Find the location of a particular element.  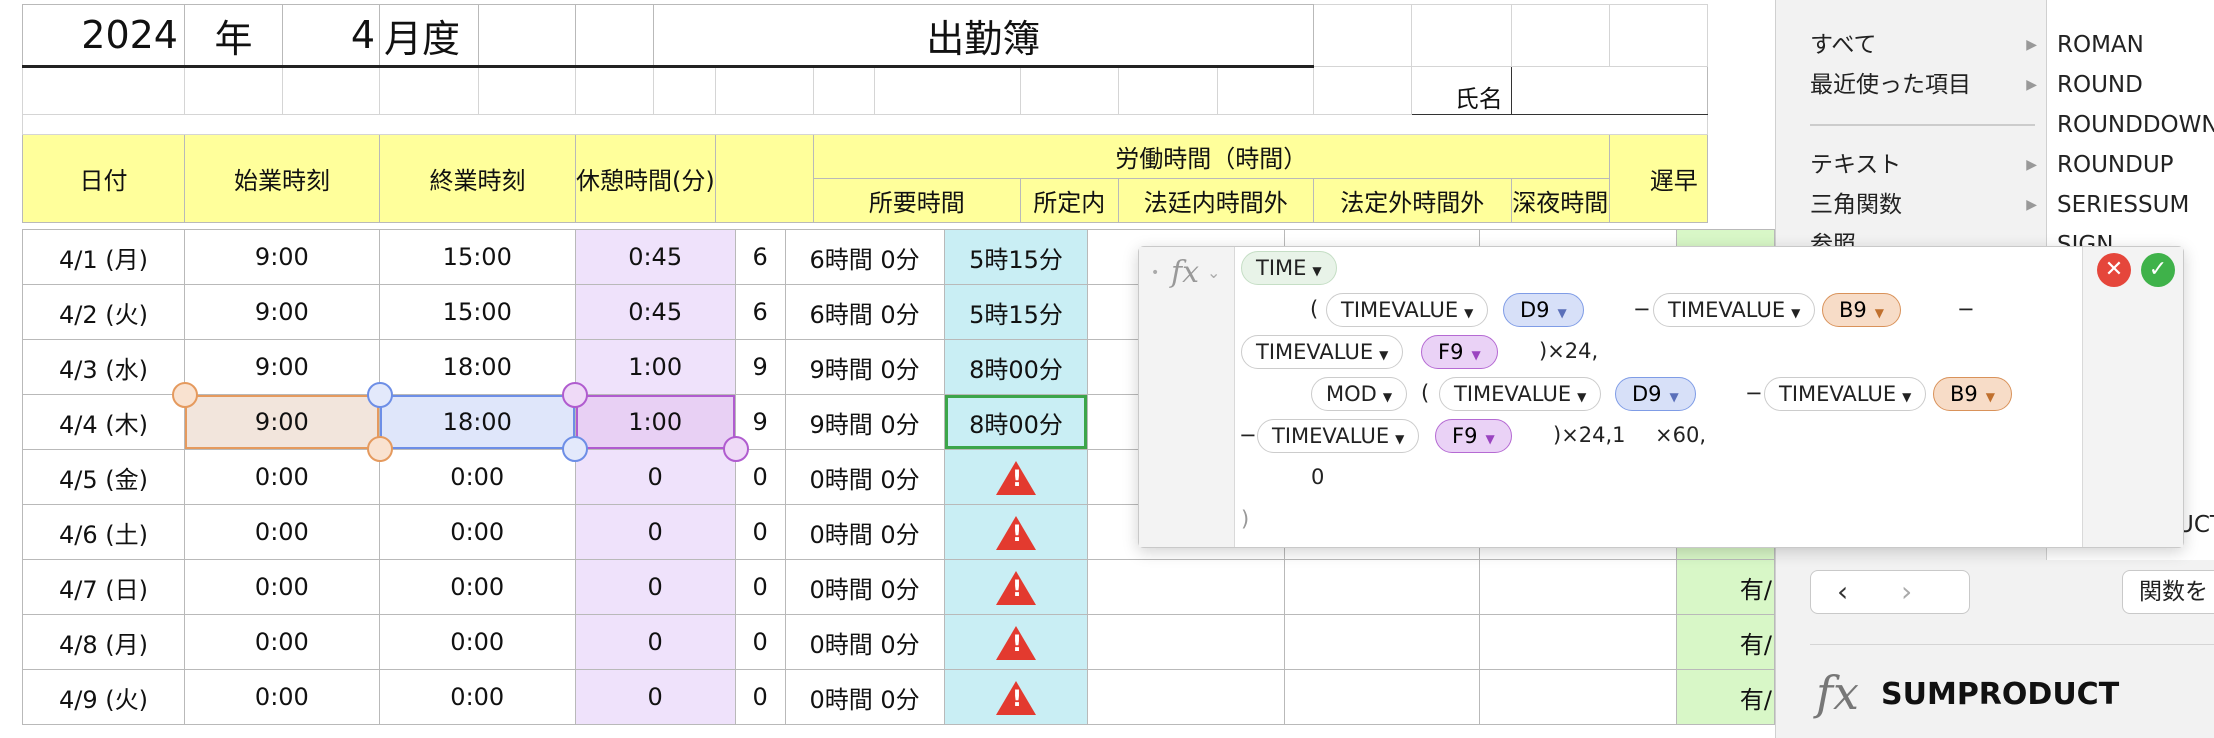

cancel-button: ✕ is located at coordinates (2114, 270).